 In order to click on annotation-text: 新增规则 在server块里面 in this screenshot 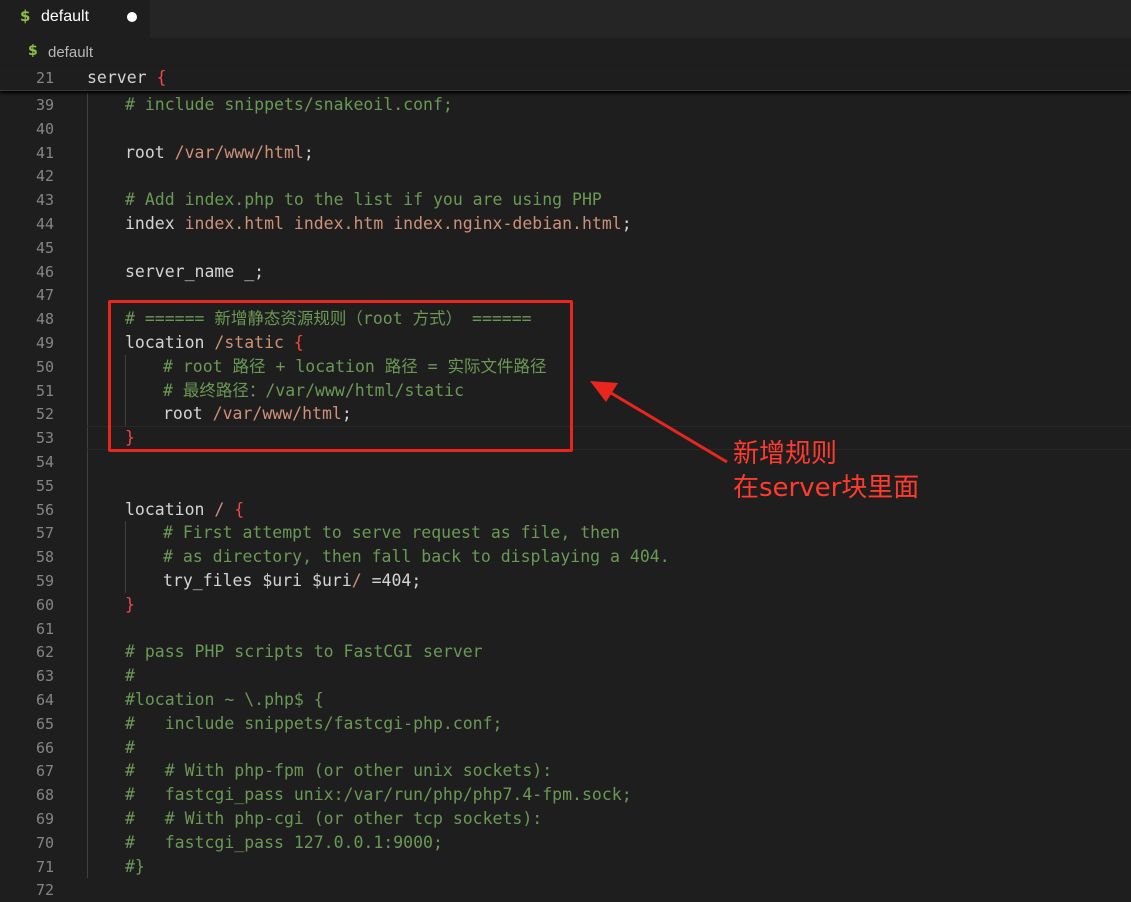, I will do `click(826, 471)`.